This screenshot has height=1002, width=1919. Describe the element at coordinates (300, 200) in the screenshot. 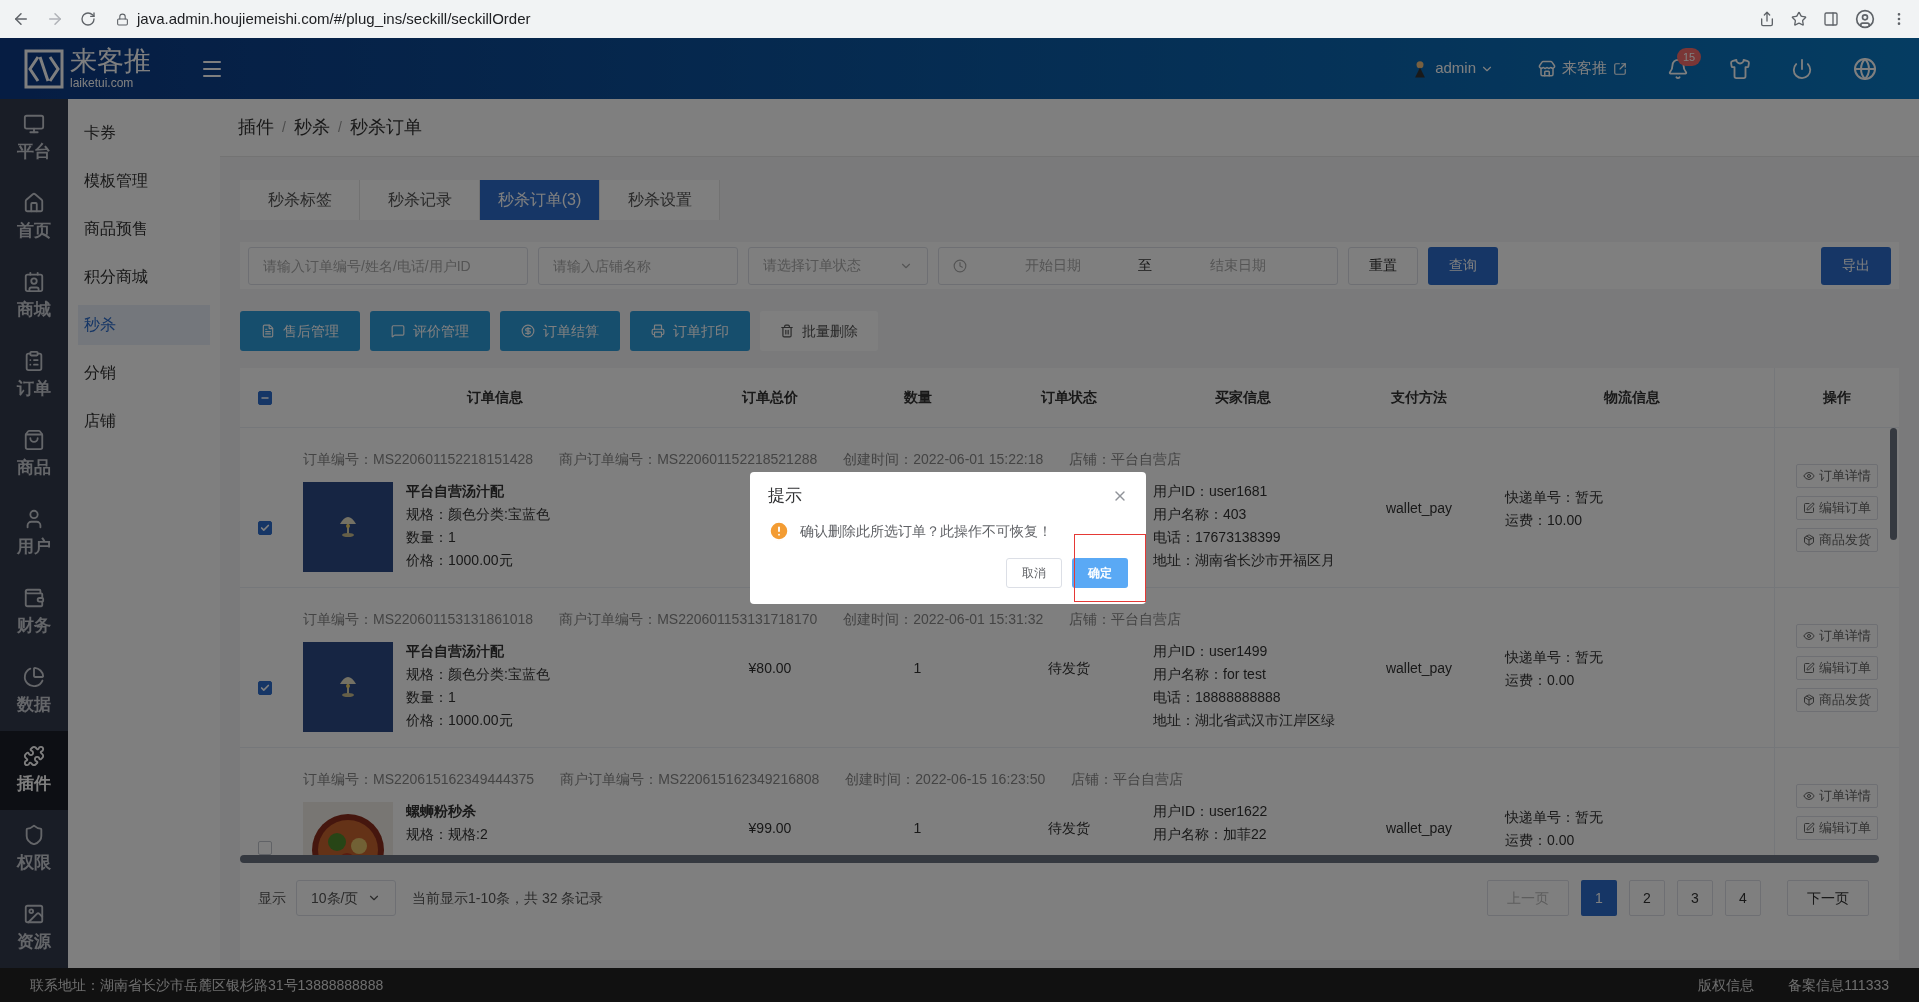

I see `tab: 秒杀标签` at that location.